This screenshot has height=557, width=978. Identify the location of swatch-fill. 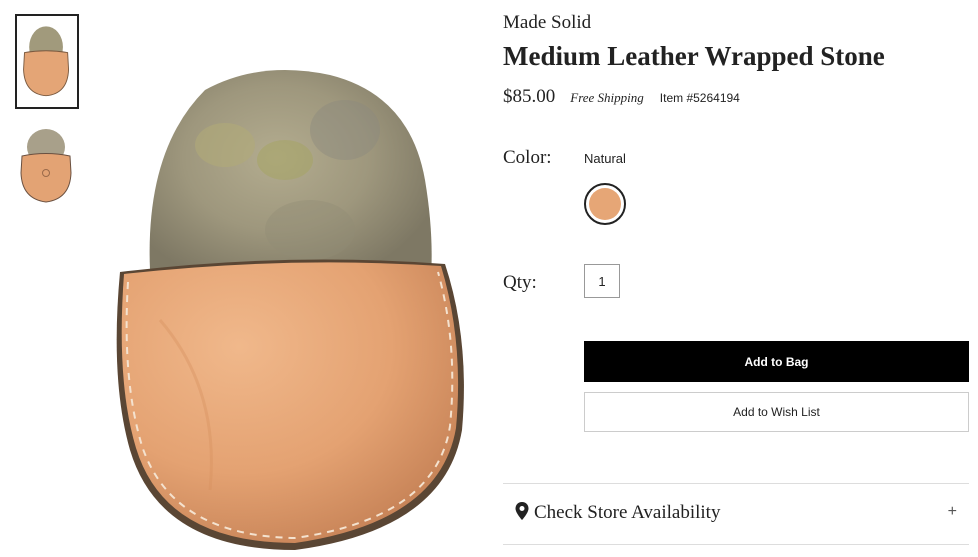
(605, 204).